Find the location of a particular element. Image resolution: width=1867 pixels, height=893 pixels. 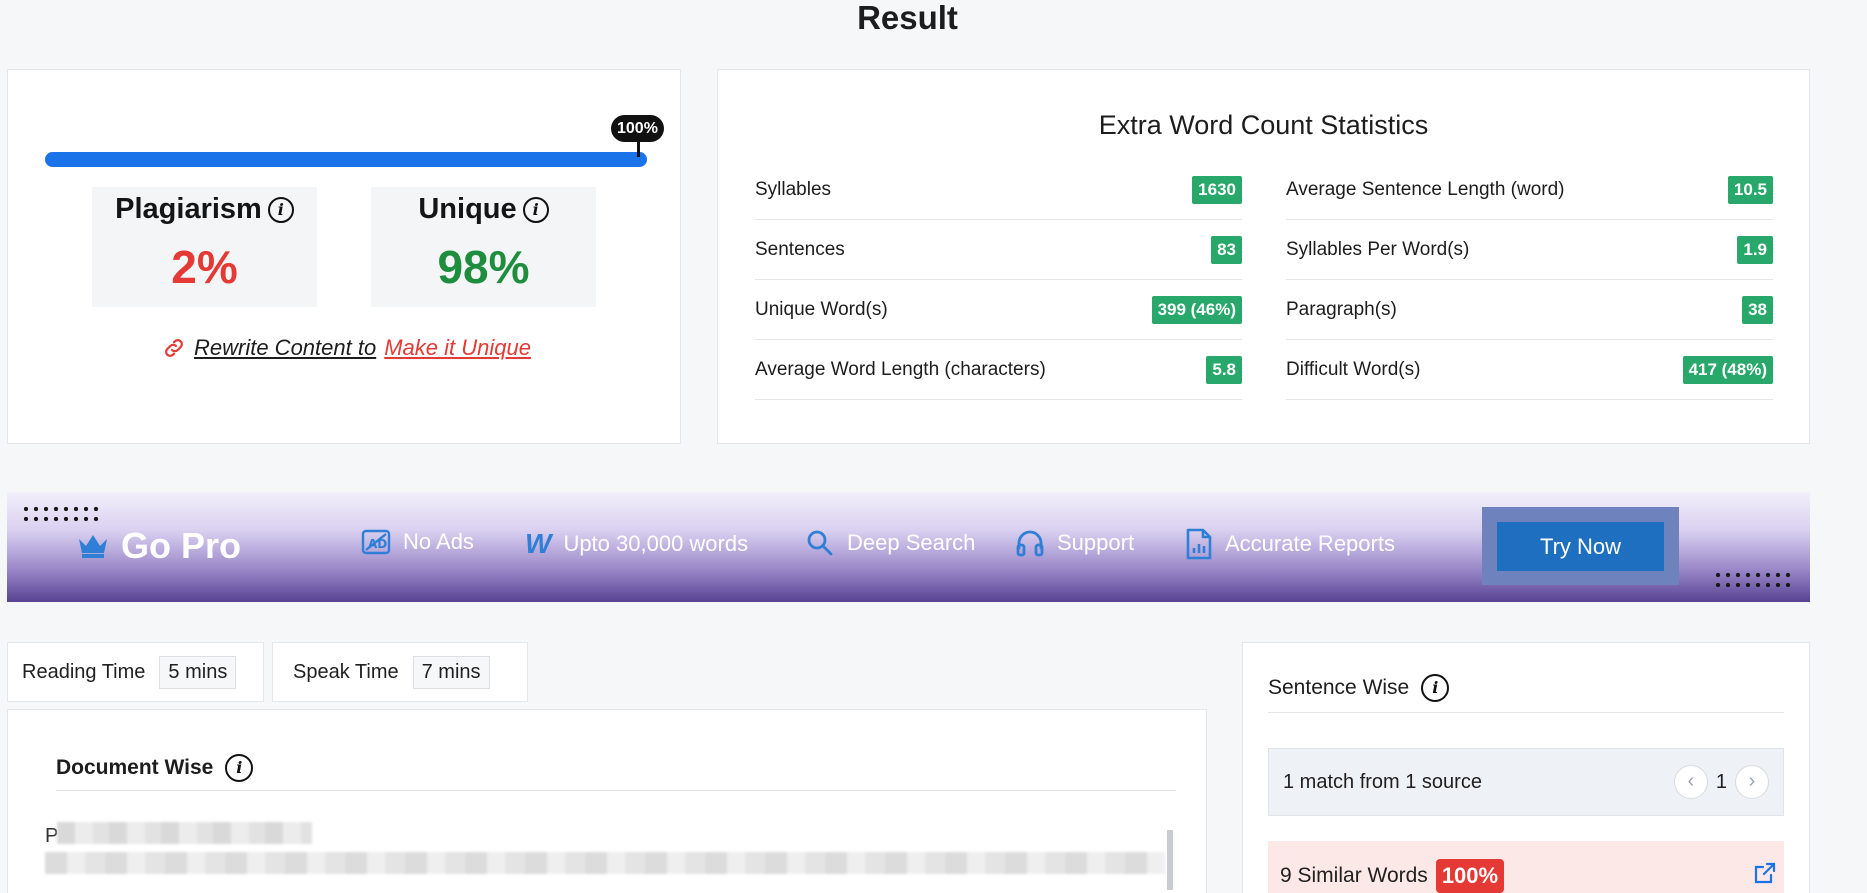

stat-badge: 83 is located at coordinates (1226, 249).